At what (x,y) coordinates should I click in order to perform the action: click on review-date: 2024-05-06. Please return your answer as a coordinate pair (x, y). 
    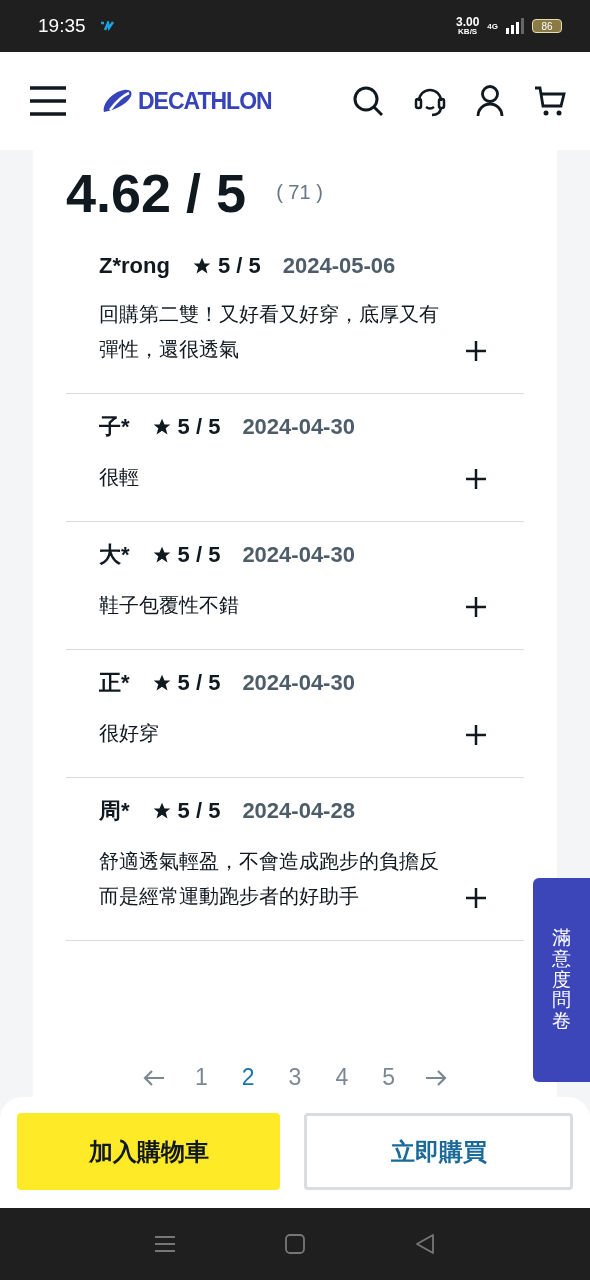
    Looking at the image, I should click on (339, 266).